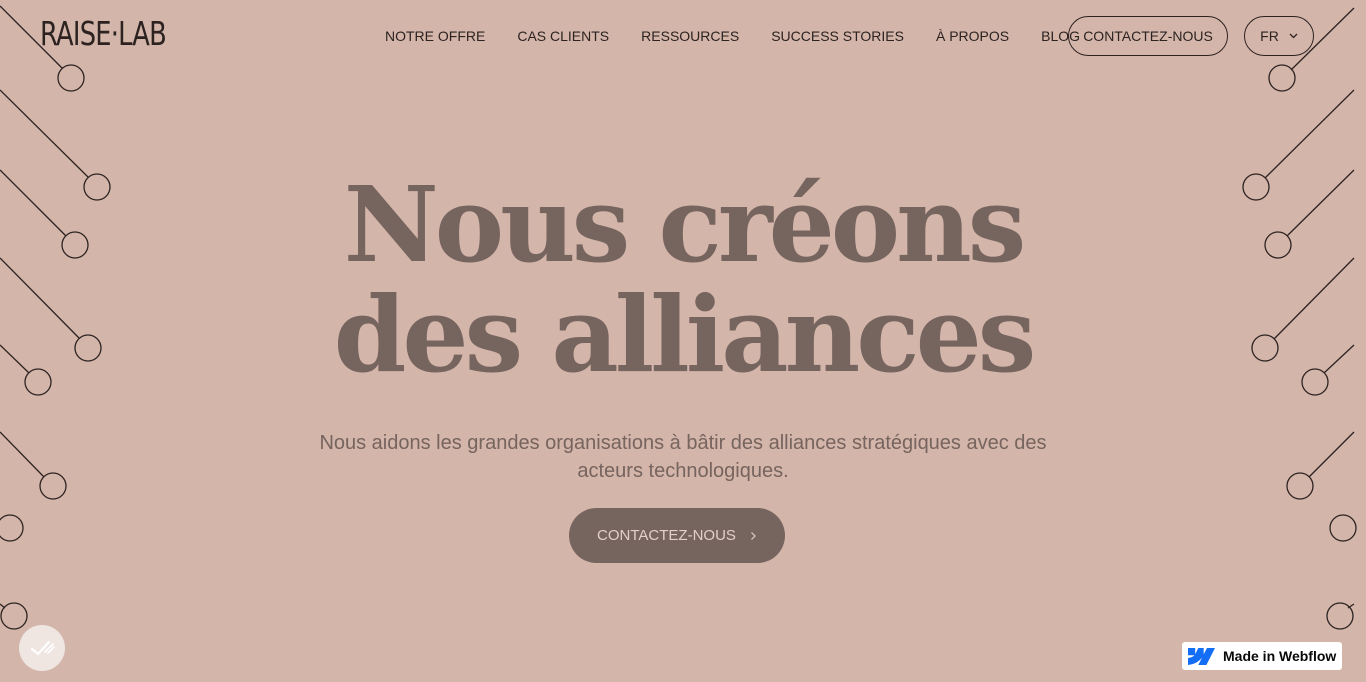 The height and width of the screenshot is (682, 1366). What do you see at coordinates (1293, 36) in the screenshot?
I see `chevron-down-icon` at bounding box center [1293, 36].